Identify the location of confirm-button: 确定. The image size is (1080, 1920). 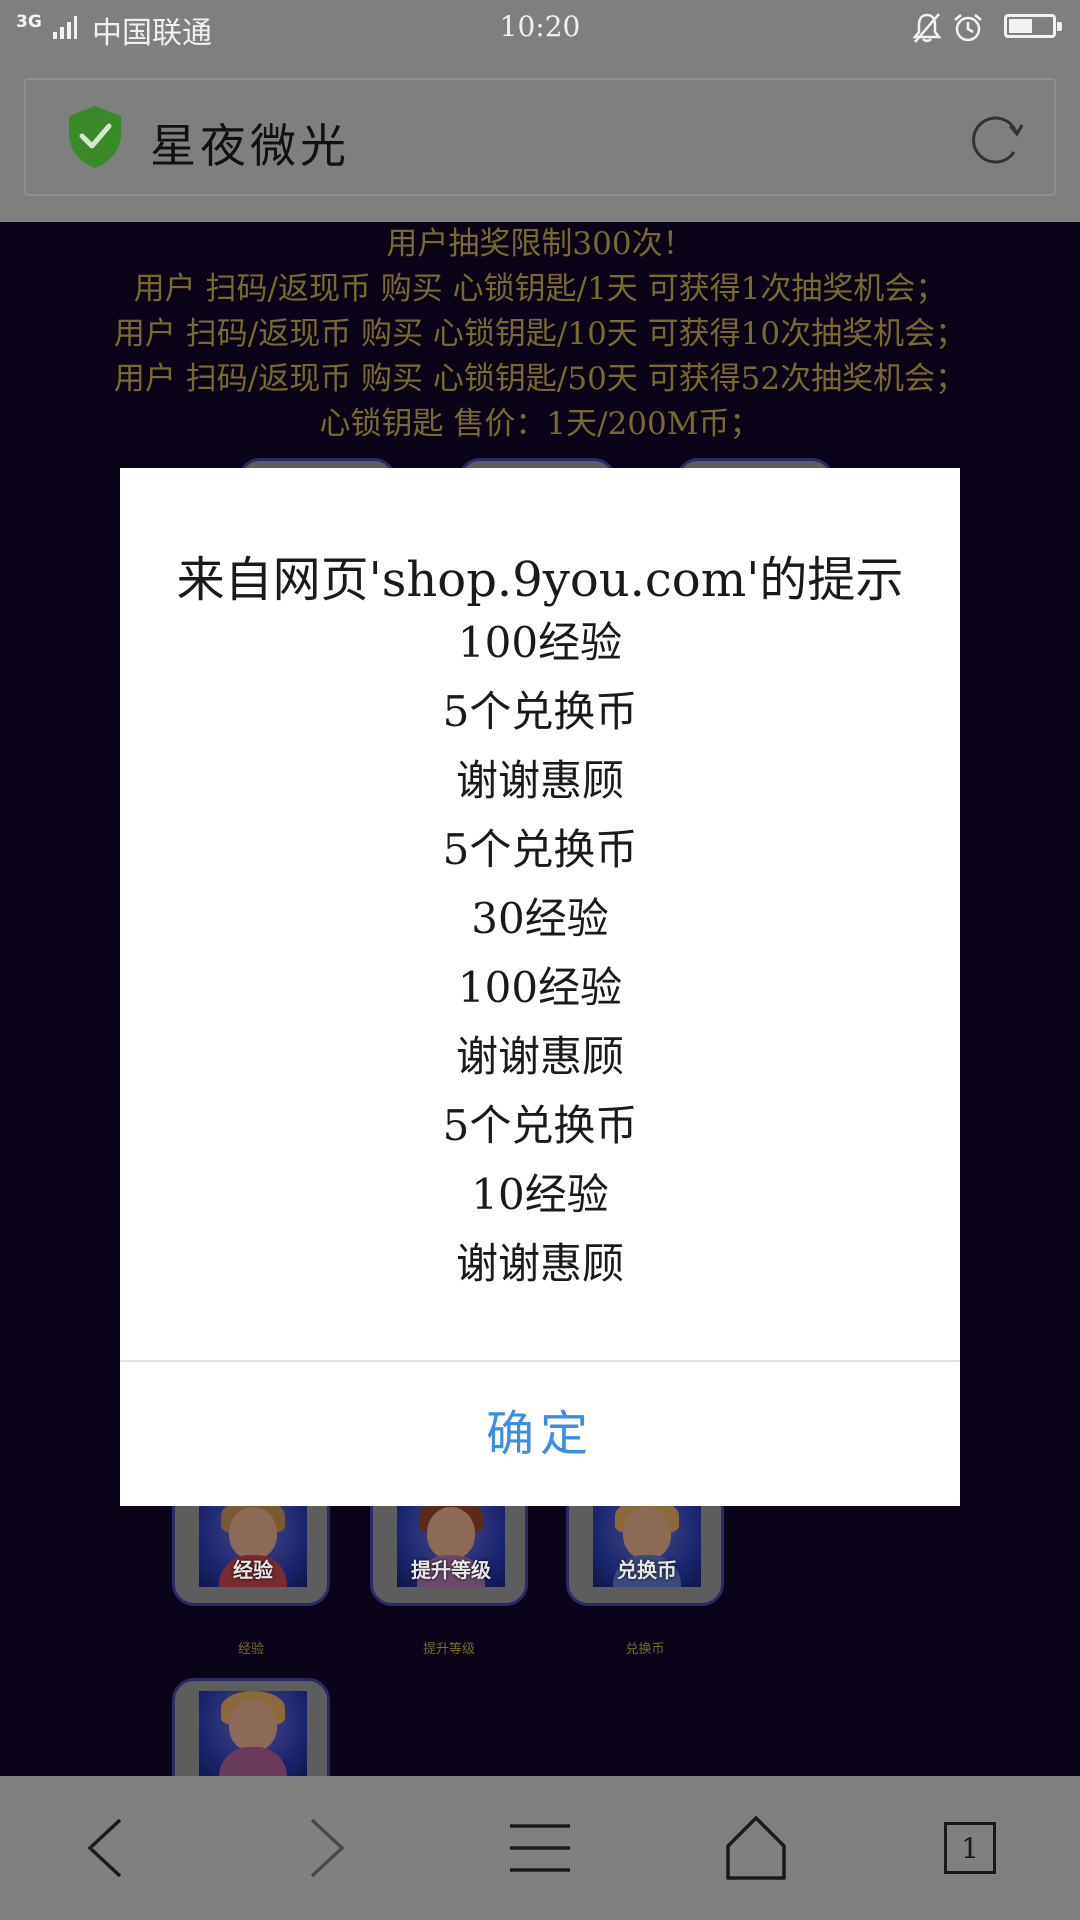
(540, 1434).